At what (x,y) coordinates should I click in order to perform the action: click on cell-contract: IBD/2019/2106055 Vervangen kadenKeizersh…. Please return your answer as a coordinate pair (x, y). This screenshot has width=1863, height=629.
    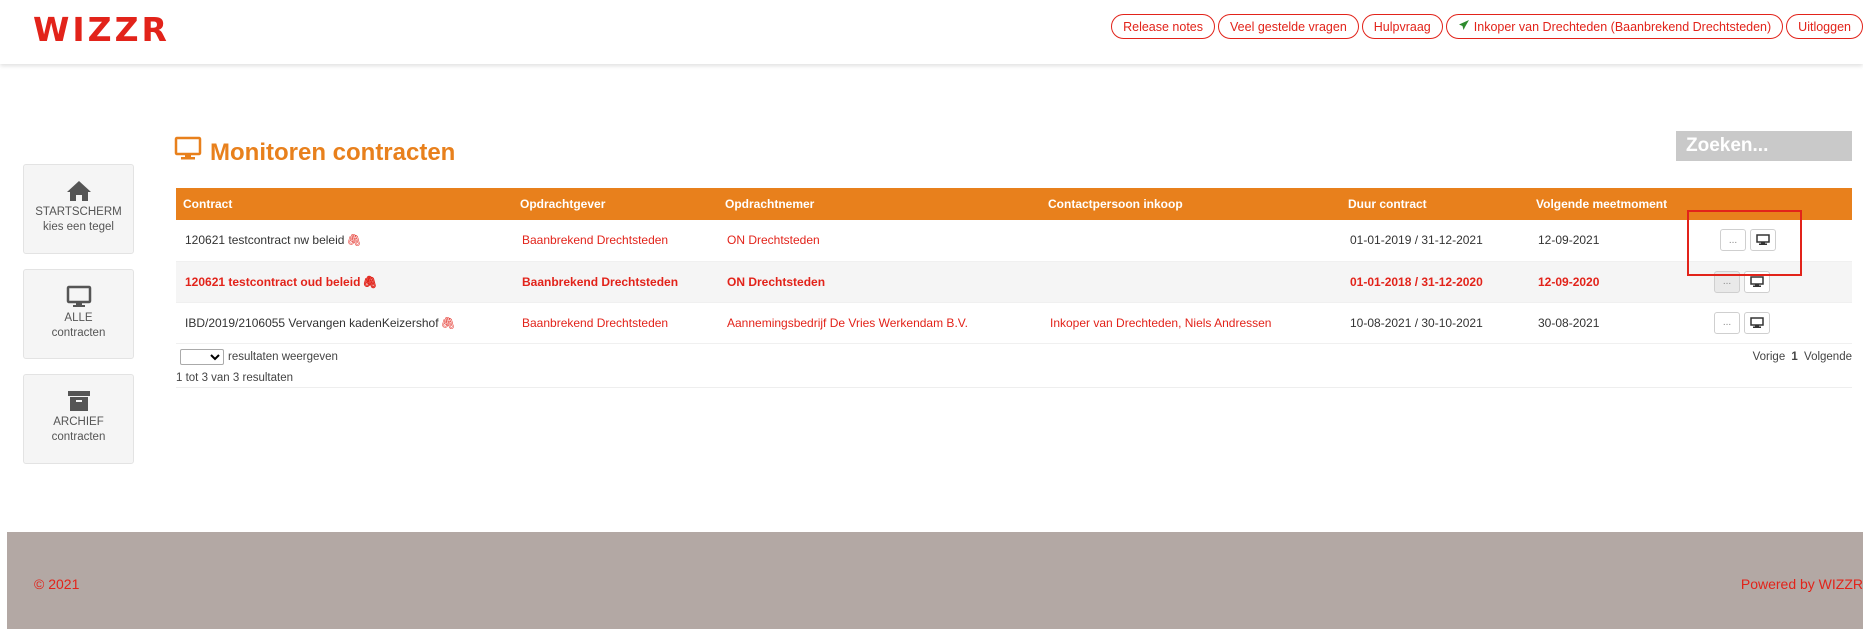
    Looking at the image, I should click on (344, 323).